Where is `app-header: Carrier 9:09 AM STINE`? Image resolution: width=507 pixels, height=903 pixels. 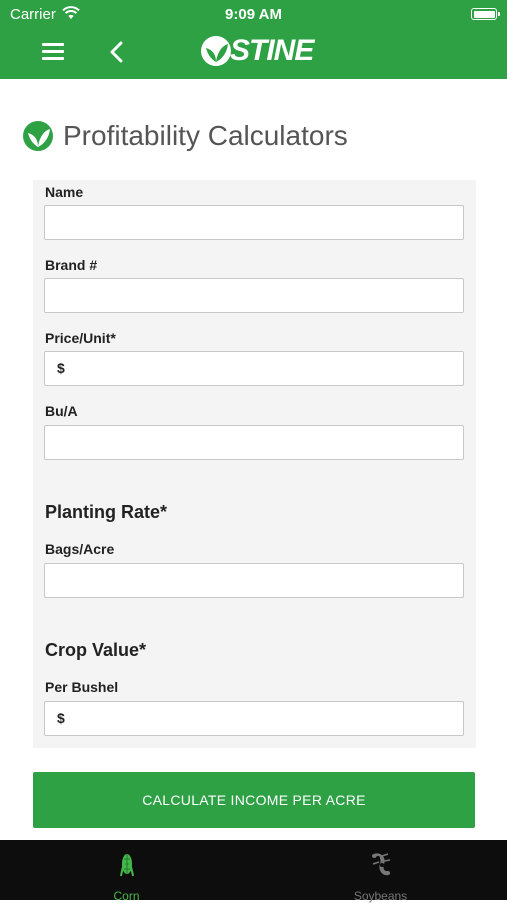
app-header: Carrier 9:09 AM STINE is located at coordinates (253, 39).